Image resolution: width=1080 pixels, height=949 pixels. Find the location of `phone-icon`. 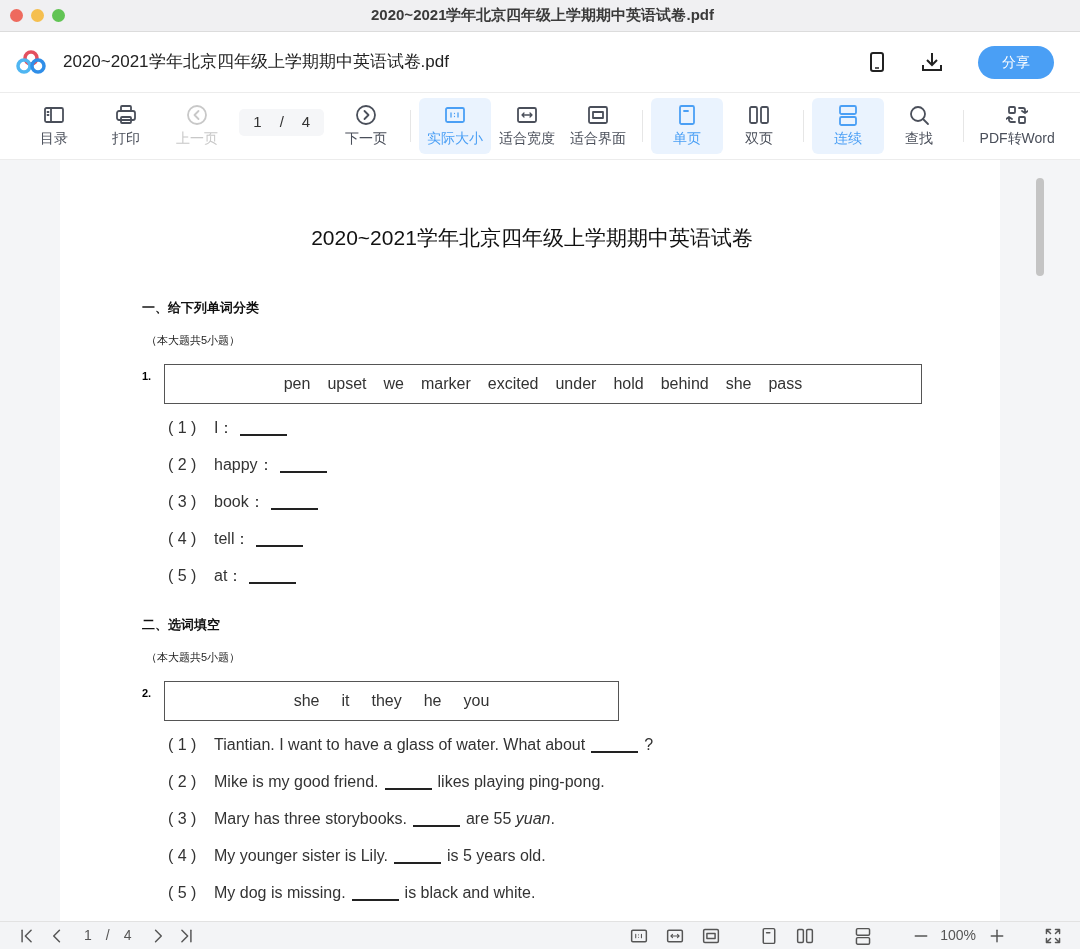

phone-icon is located at coordinates (877, 62).